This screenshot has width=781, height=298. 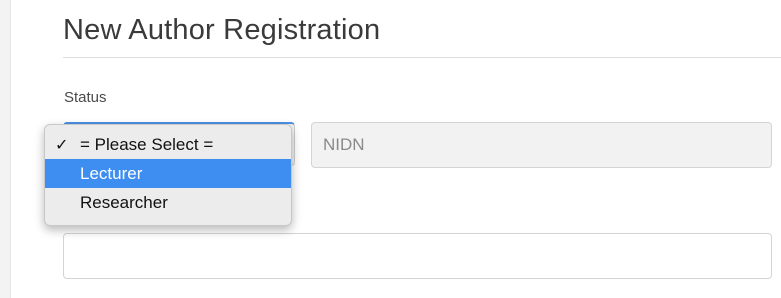 What do you see at coordinates (147, 144) in the screenshot?
I see `option-label: = Please Select =` at bounding box center [147, 144].